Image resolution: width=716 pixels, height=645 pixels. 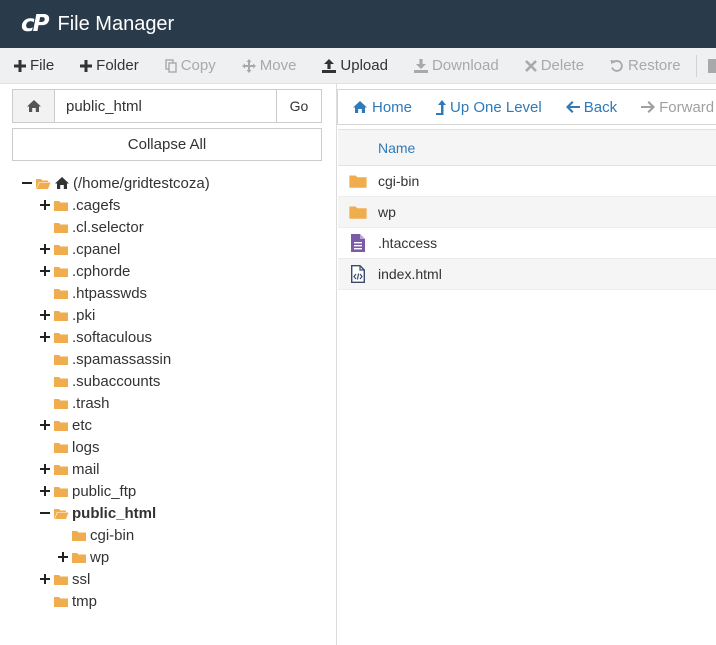 I want to click on nav-button-label: Home, so click(x=392, y=107).